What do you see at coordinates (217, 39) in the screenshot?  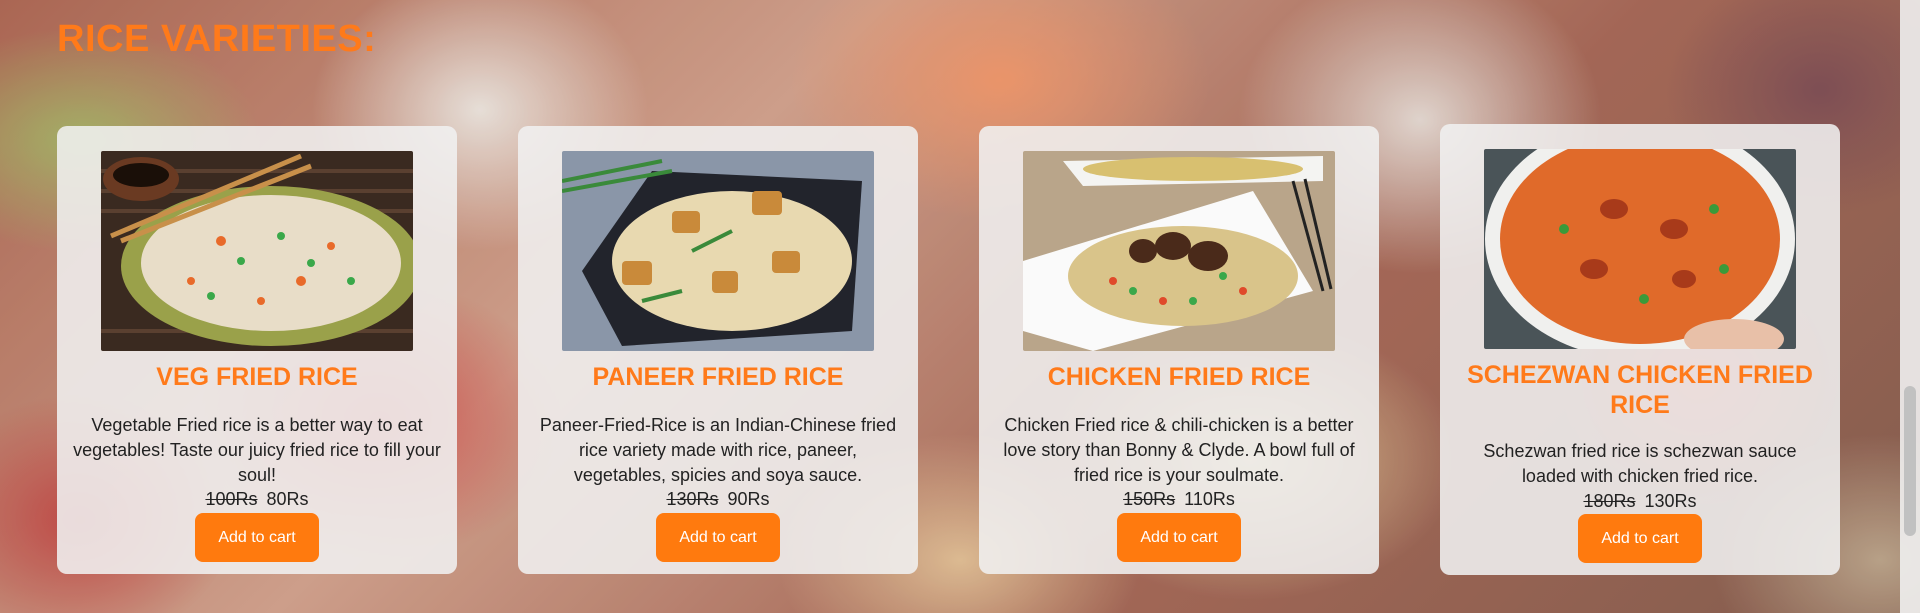 I see `page-title: RICE VARIETIES:` at bounding box center [217, 39].